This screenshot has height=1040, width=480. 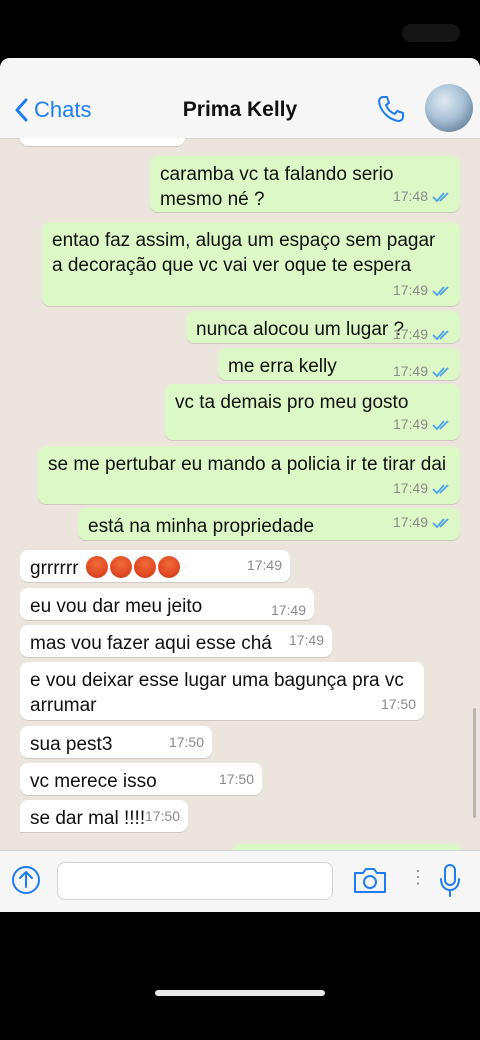 I want to click on message-input-bar: ⋮, so click(x=240, y=881).